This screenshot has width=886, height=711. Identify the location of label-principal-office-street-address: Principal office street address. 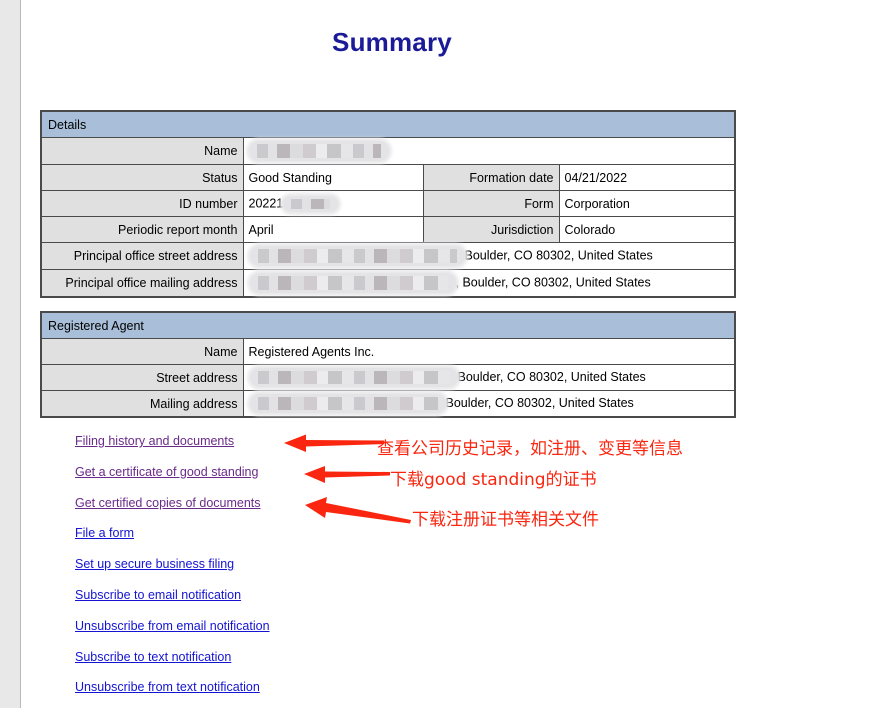
(142, 256).